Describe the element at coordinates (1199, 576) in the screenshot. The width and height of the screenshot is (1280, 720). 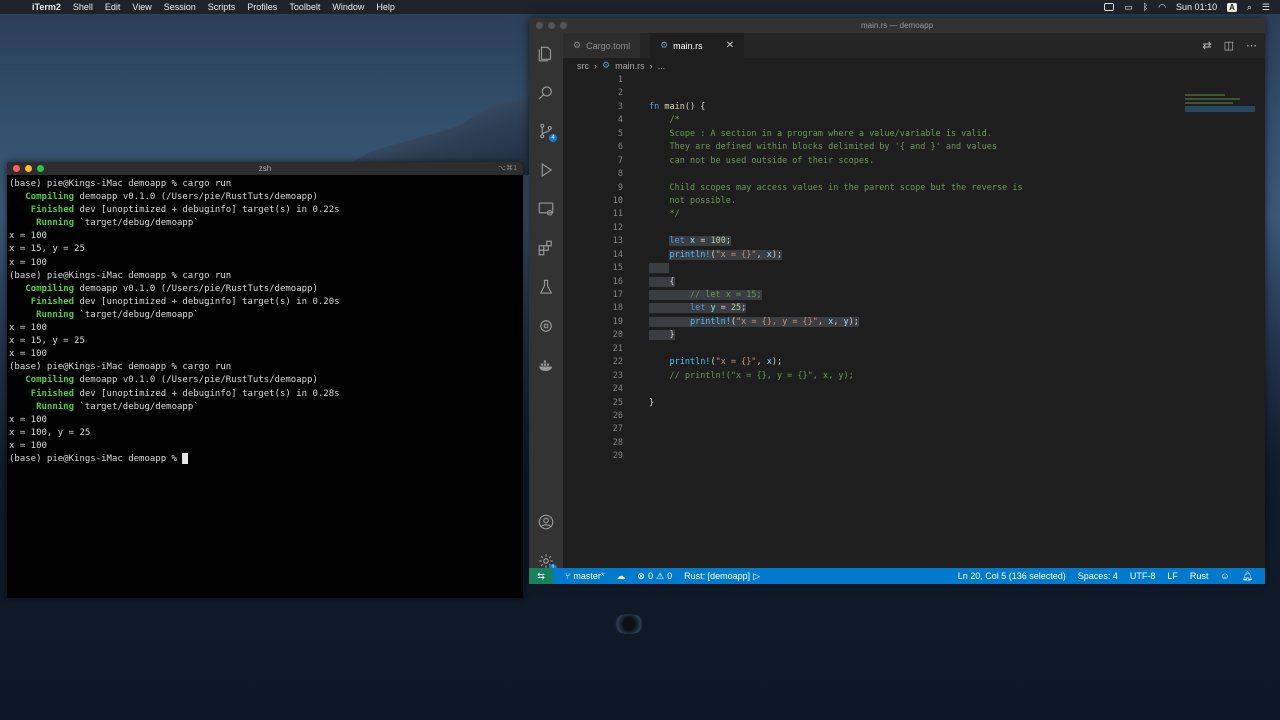
I see `language-mode: Rust` at that location.